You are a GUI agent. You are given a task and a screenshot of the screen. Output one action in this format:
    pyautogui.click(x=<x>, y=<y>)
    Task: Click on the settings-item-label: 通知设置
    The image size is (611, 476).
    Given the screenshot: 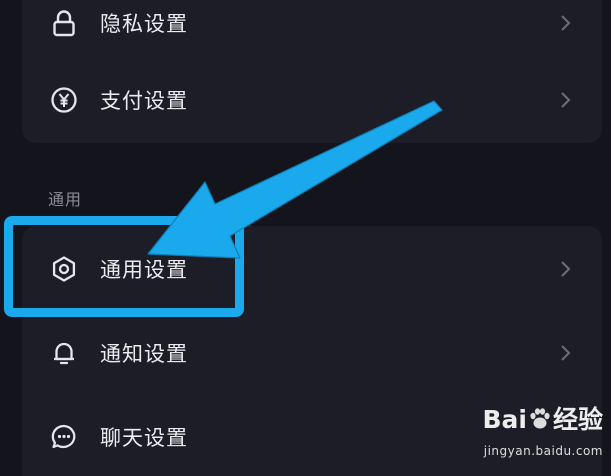 What is the action you would take?
    pyautogui.click(x=144, y=354)
    